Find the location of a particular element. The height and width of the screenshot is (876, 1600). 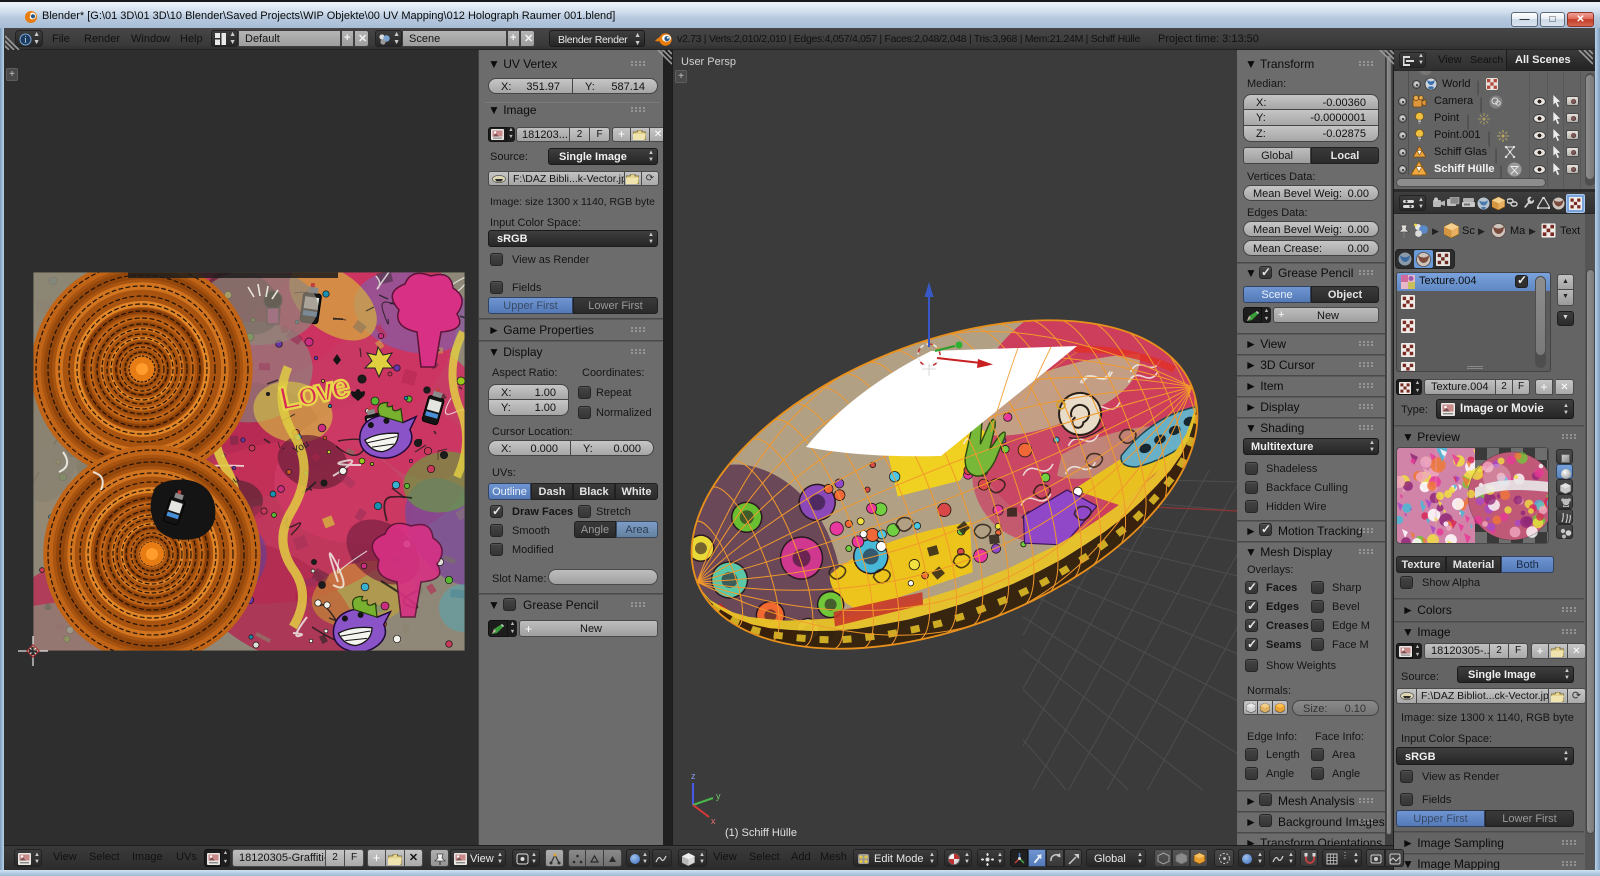

svg-text: z is located at coordinates (693, 776).